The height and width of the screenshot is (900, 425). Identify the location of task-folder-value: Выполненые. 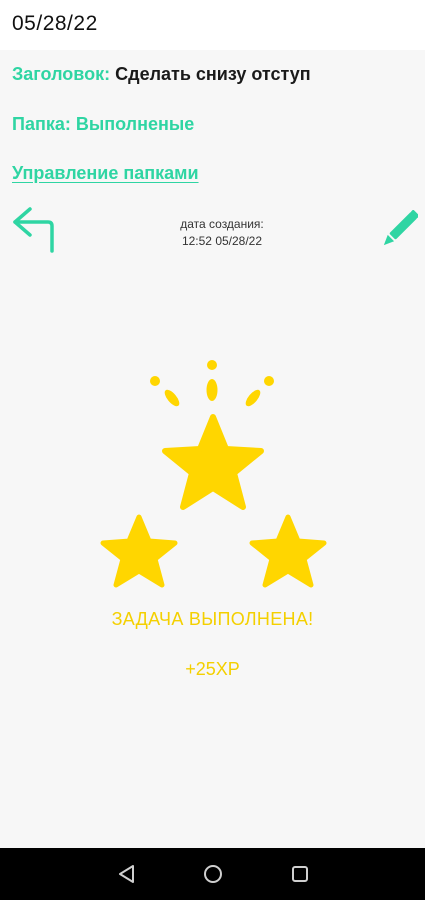
(135, 124).